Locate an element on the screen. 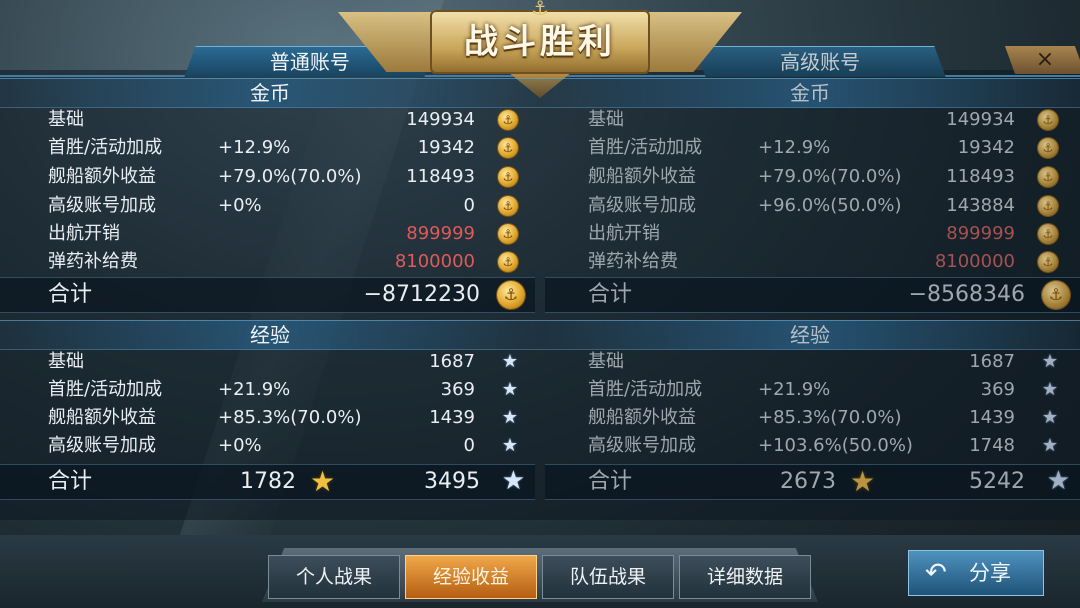 The width and height of the screenshot is (1080, 608). tab-team-results: 队伍战果 is located at coordinates (608, 577).